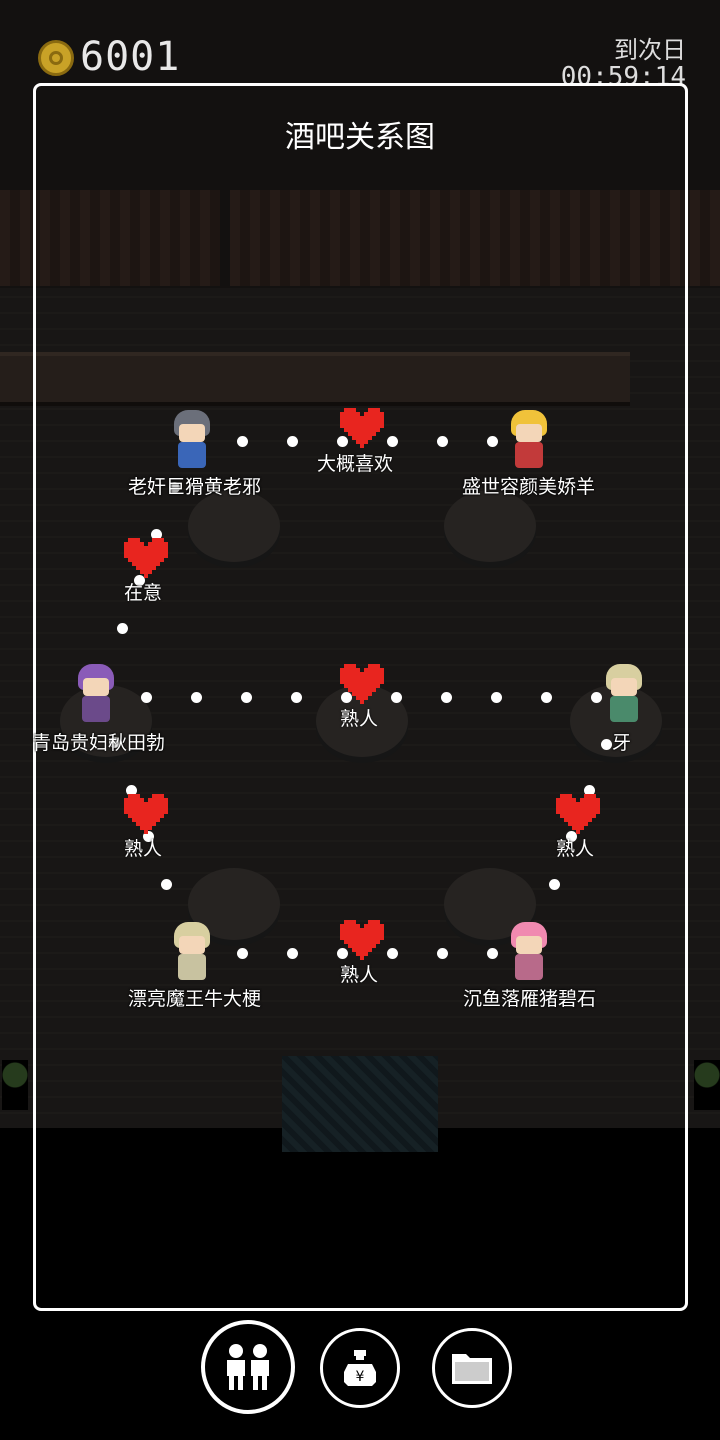 Image resolution: width=720 pixels, height=1440 pixels. I want to click on character-name: 青岛贵妇秋田勃, so click(99, 743).